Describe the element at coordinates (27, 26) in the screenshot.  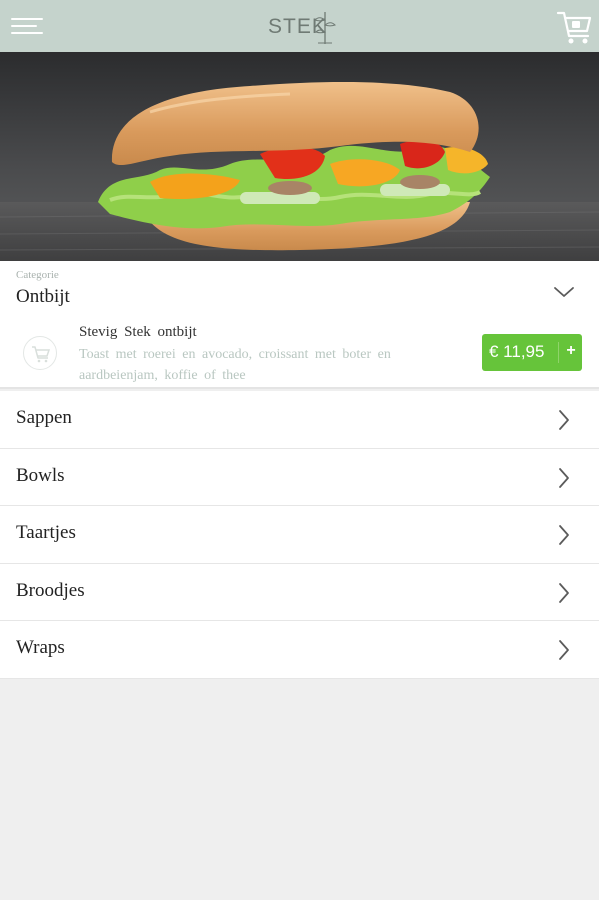
I see `hamburger-menu-icon` at that location.